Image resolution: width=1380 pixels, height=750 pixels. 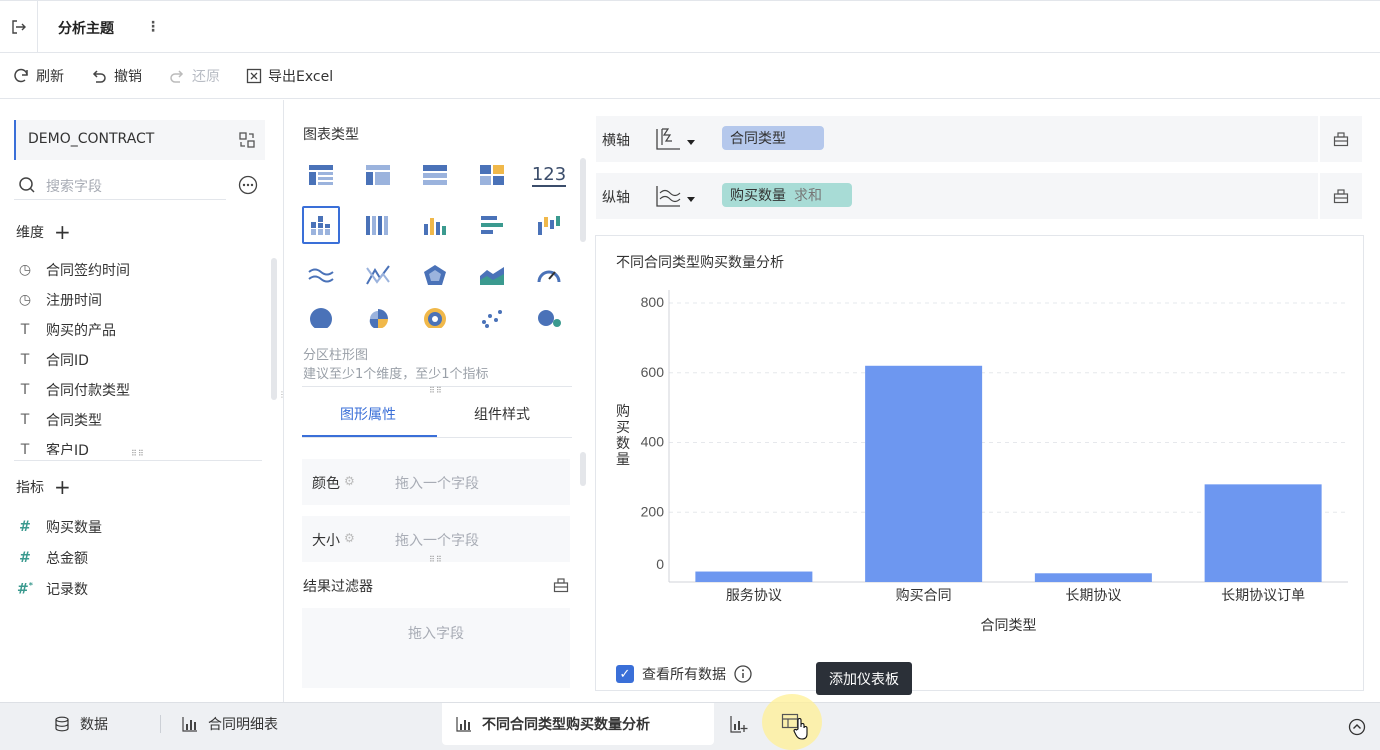 What do you see at coordinates (773, 138) in the screenshot?
I see `x-field-pill: 合同类型` at bounding box center [773, 138].